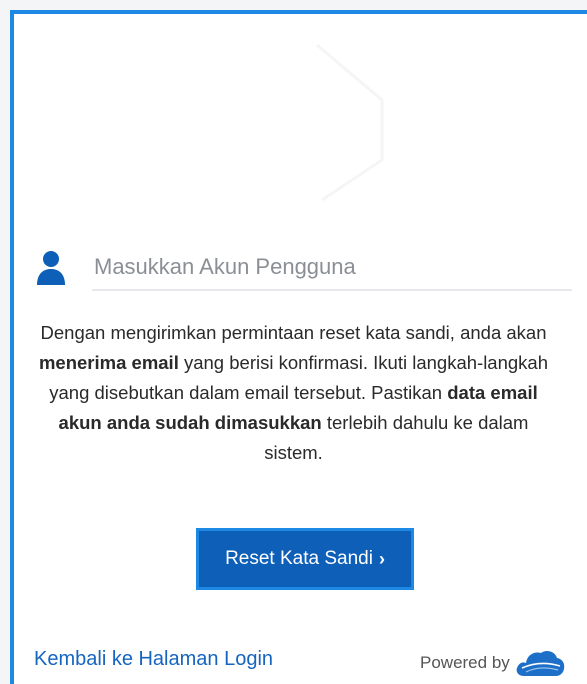  Describe the element at coordinates (350, 122) in the screenshot. I see `app-logo` at that location.